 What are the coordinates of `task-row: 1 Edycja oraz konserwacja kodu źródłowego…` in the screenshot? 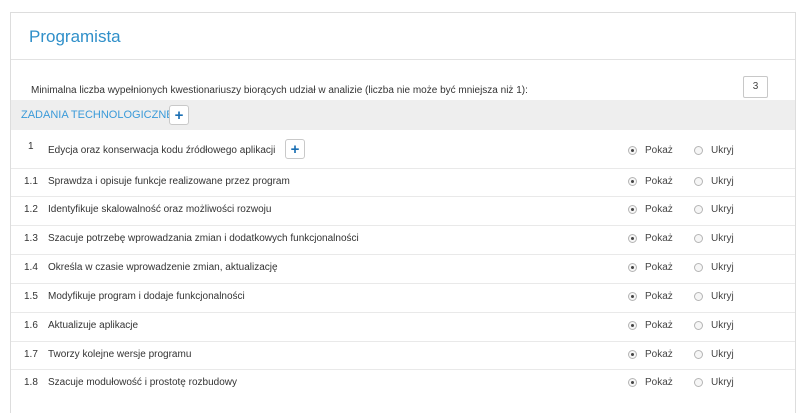 It's located at (403, 147).